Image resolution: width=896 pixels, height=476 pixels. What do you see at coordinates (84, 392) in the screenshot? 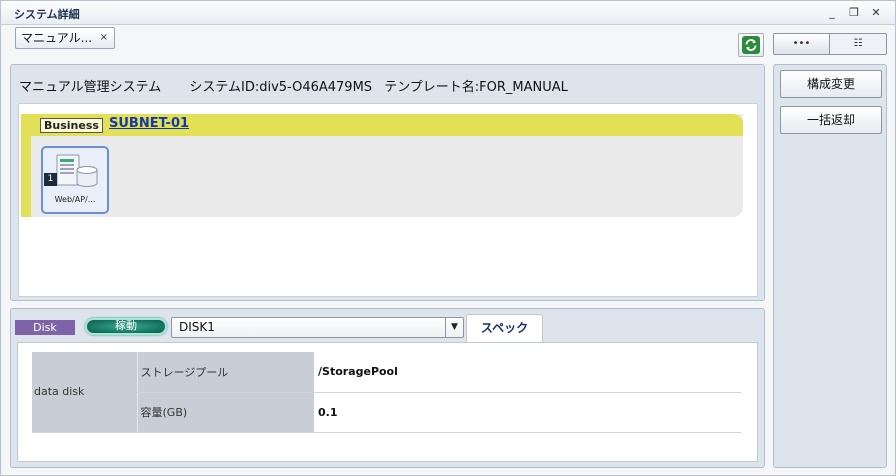
I see `spec-category: data disk` at bounding box center [84, 392].